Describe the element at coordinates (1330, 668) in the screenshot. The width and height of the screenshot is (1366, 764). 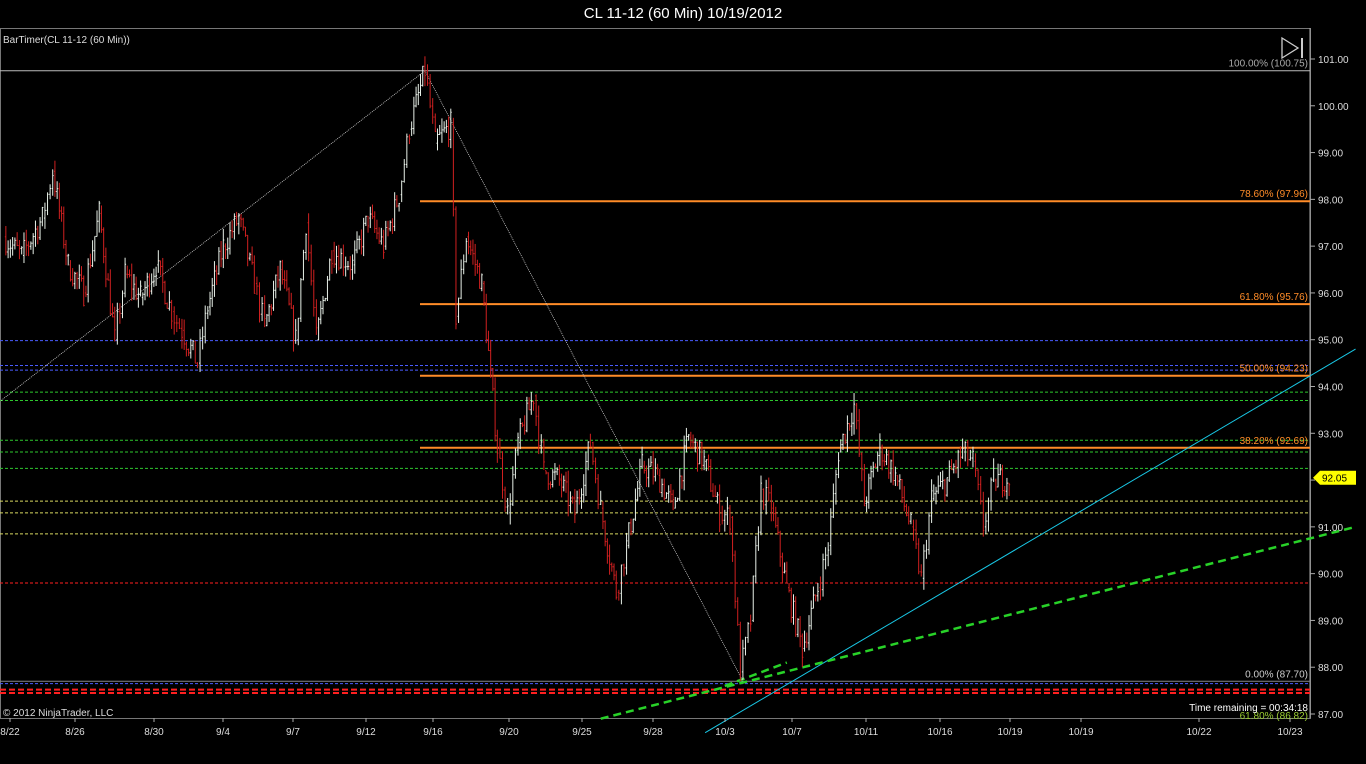
I see `y-tick-label: 88.00` at that location.